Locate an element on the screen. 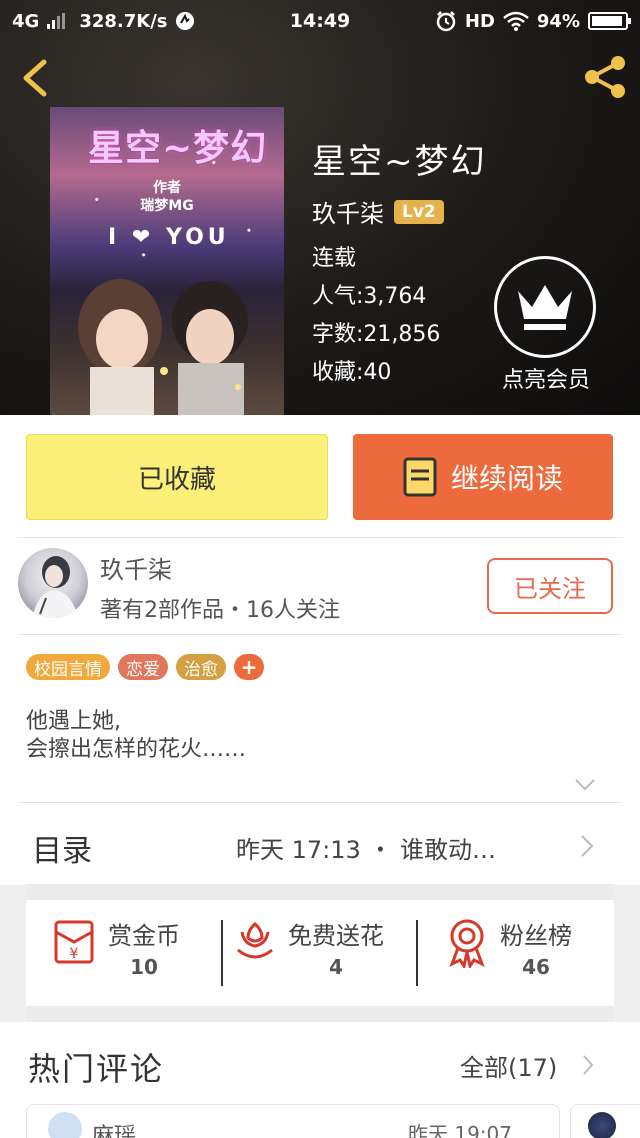 This screenshot has height=1138, width=640. signal-icon is located at coordinates (56, 21).